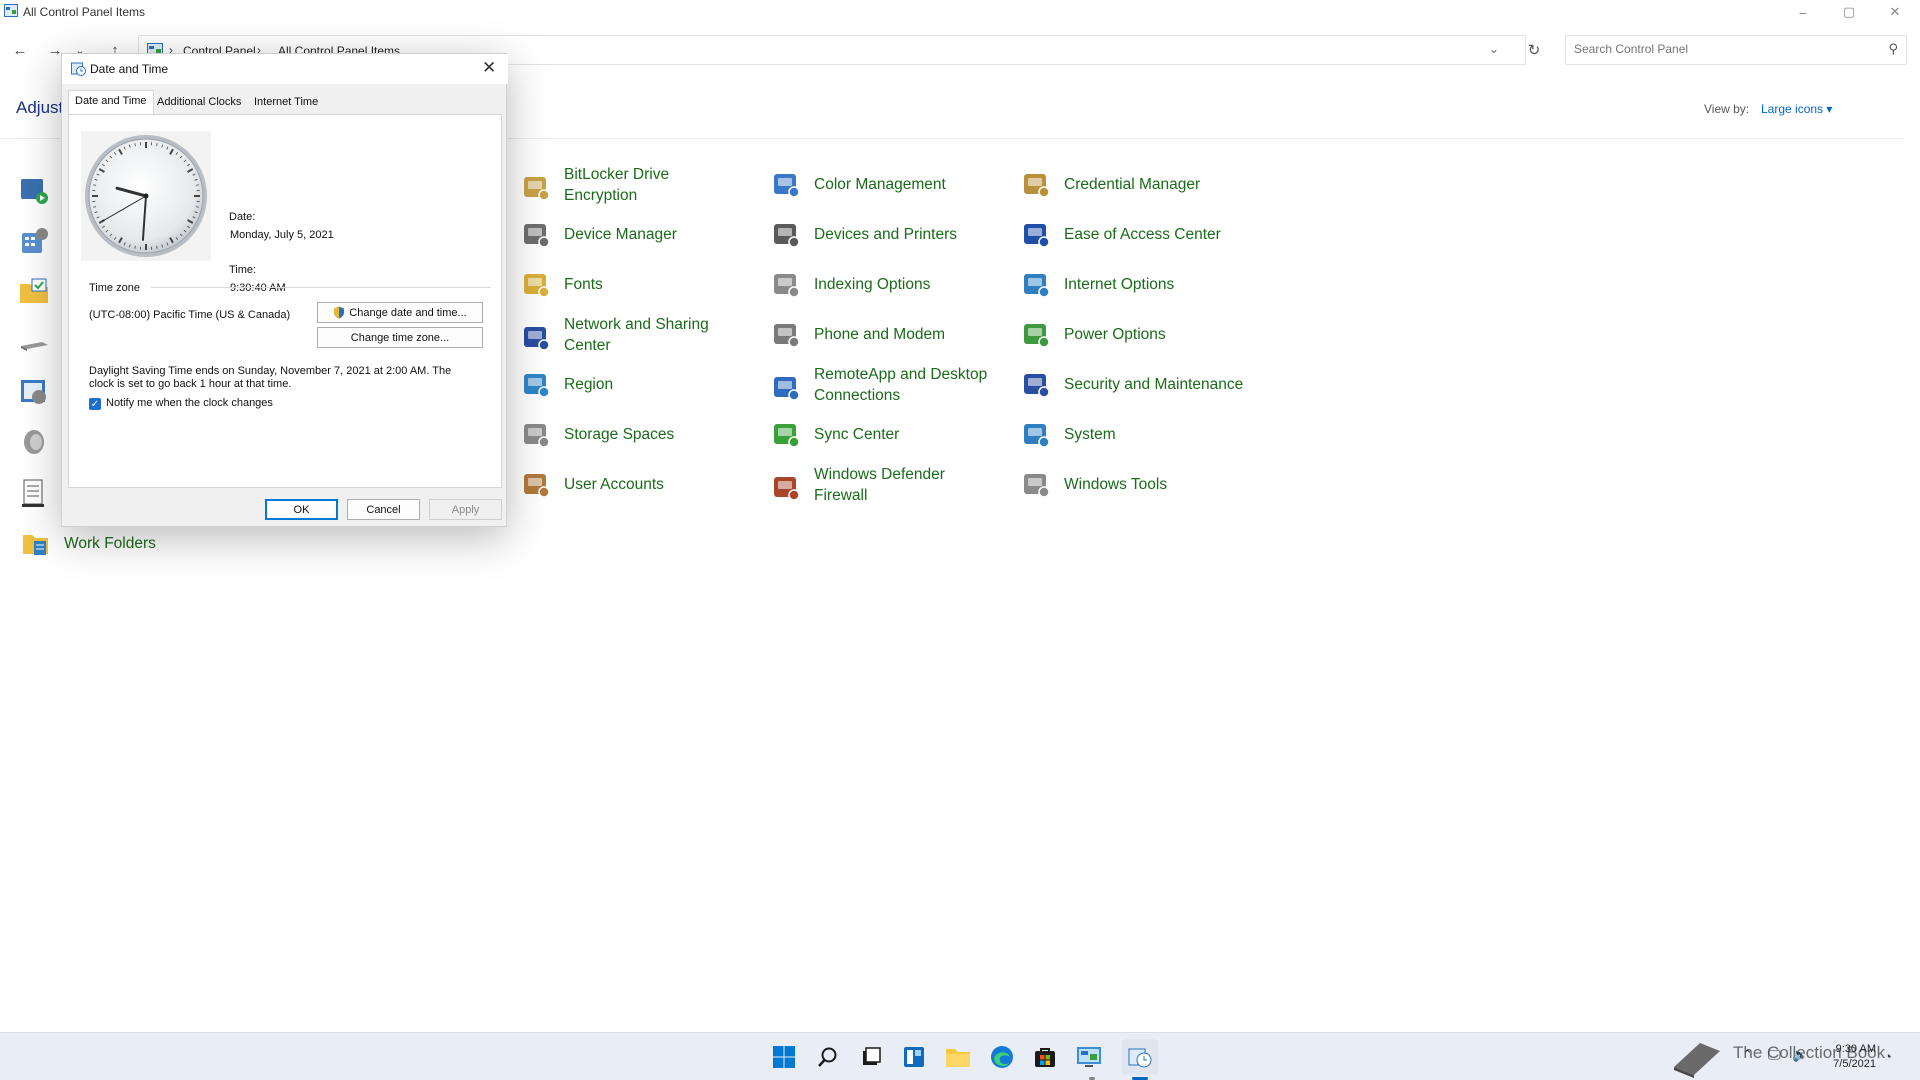  Describe the element at coordinates (1893, 49) in the screenshot. I see `search-icon: ⚲` at that location.